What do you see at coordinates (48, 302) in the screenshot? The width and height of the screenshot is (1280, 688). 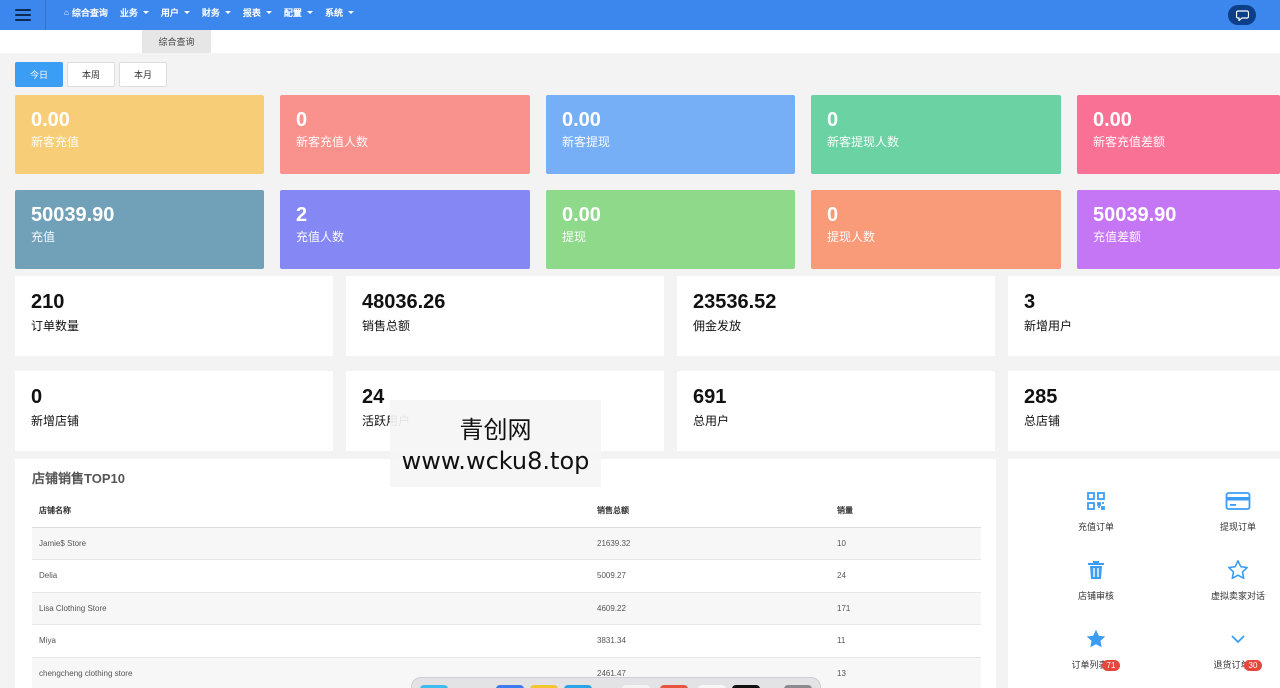 I see `stat-value: 210` at bounding box center [48, 302].